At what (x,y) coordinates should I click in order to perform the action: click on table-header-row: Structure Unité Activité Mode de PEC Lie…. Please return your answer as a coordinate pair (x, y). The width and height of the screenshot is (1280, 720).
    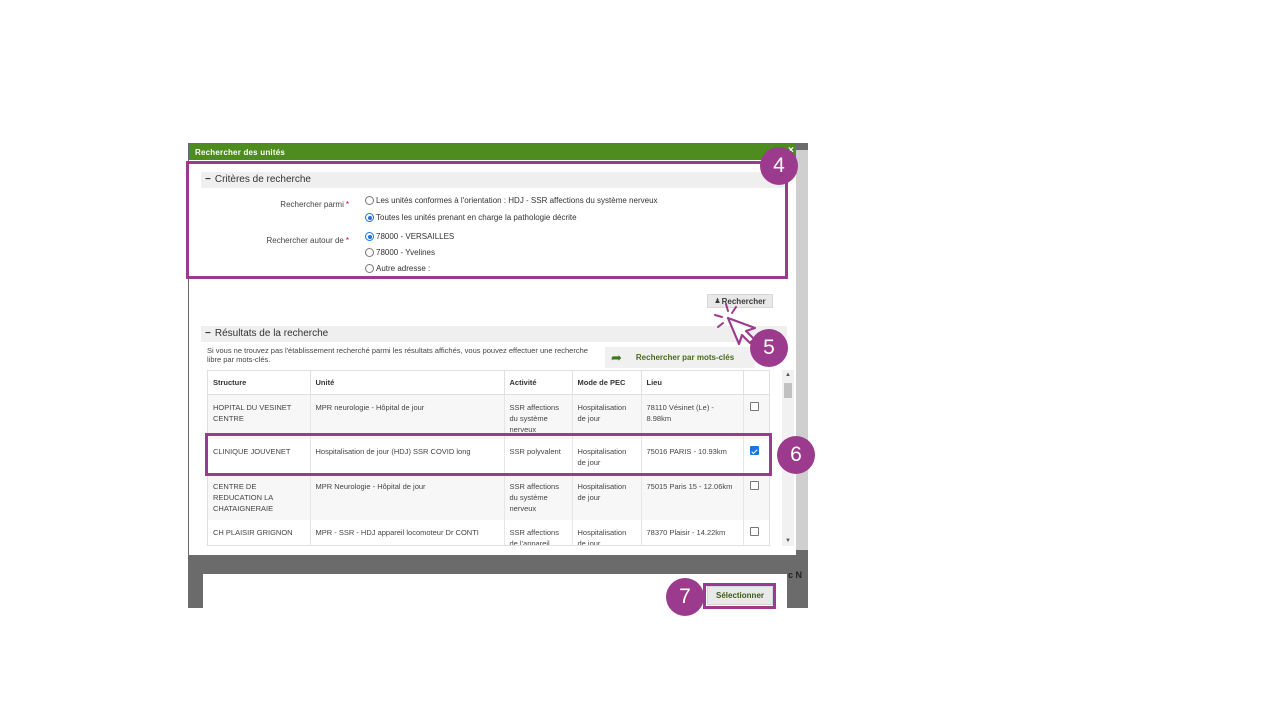
    Looking at the image, I should click on (488, 383).